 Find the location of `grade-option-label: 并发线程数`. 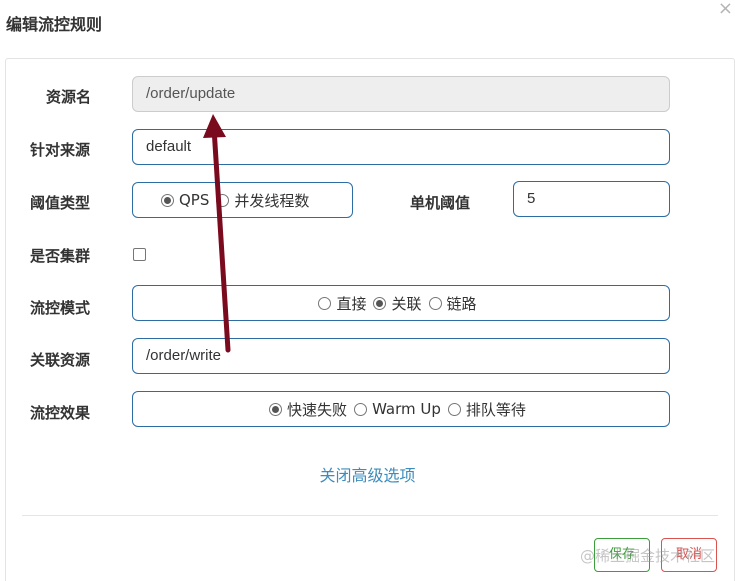

grade-option-label: 并发线程数 is located at coordinates (272, 200).